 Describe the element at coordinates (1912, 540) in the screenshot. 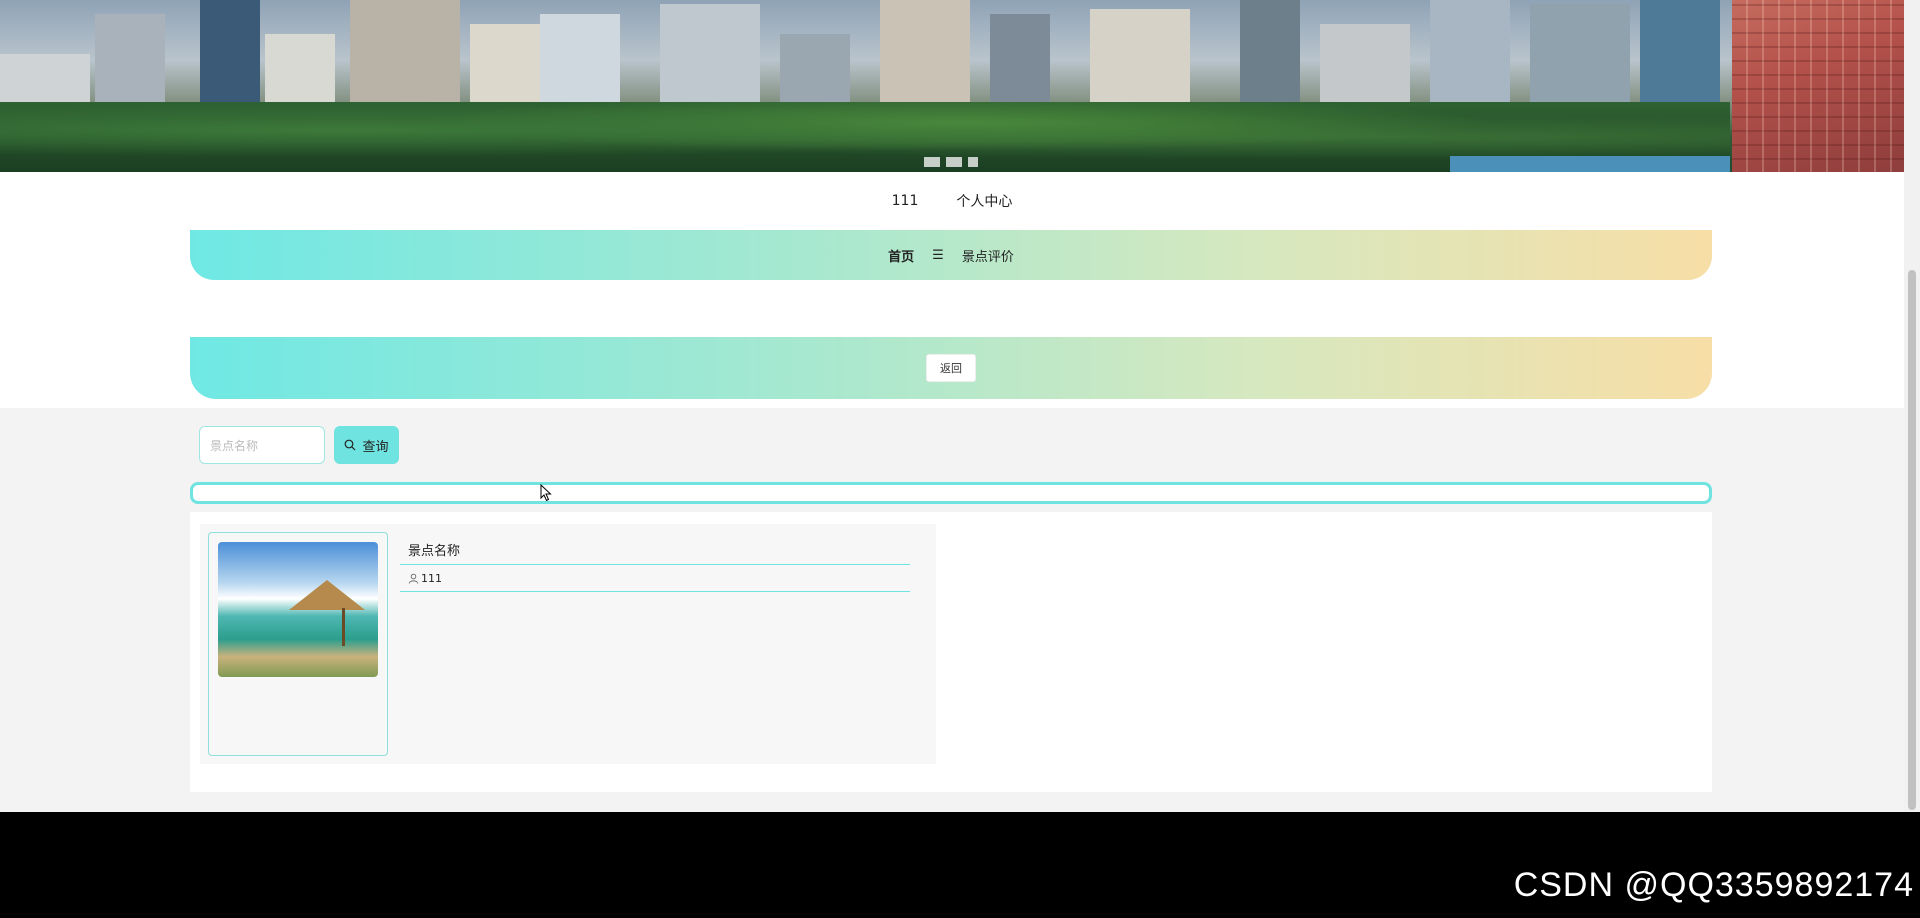

I see `scrollbar-thumb` at that location.